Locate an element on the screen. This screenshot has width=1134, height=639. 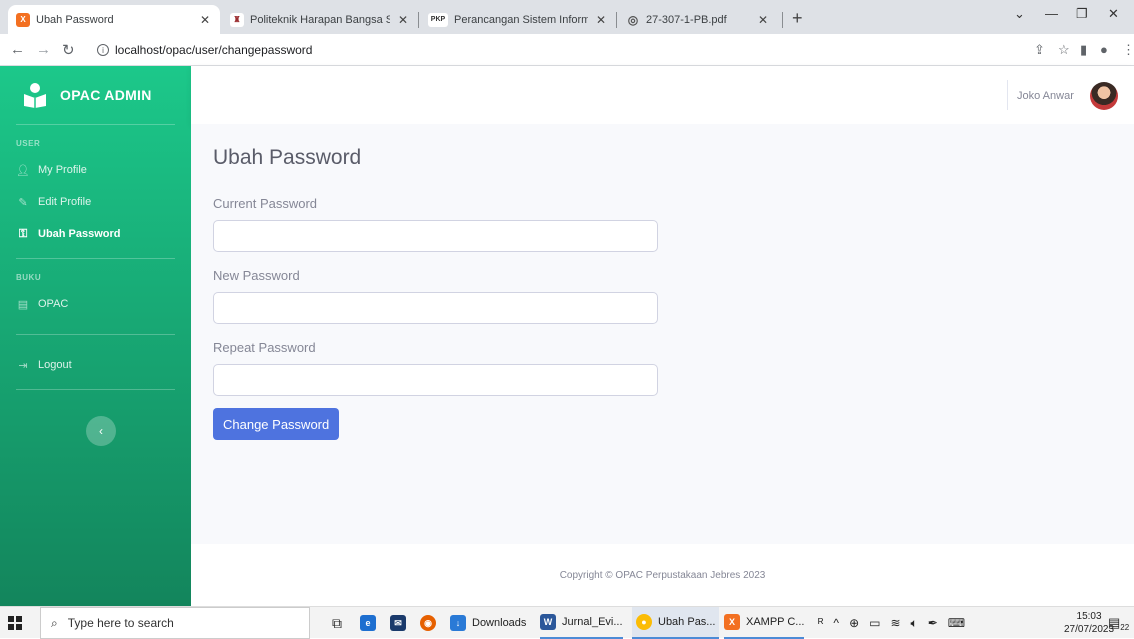
system-tray: ᴿ ^ ⊕ ▭ ≋ 🔈︎ ✒ ⌨ is located at coordinates (891, 623).